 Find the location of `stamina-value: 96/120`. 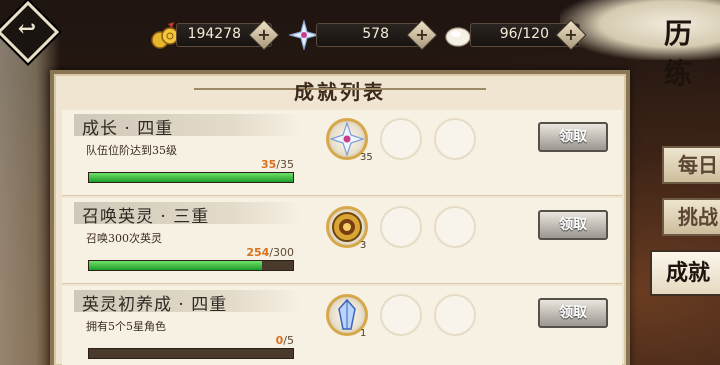

stamina-value: 96/120 is located at coordinates (524, 34).